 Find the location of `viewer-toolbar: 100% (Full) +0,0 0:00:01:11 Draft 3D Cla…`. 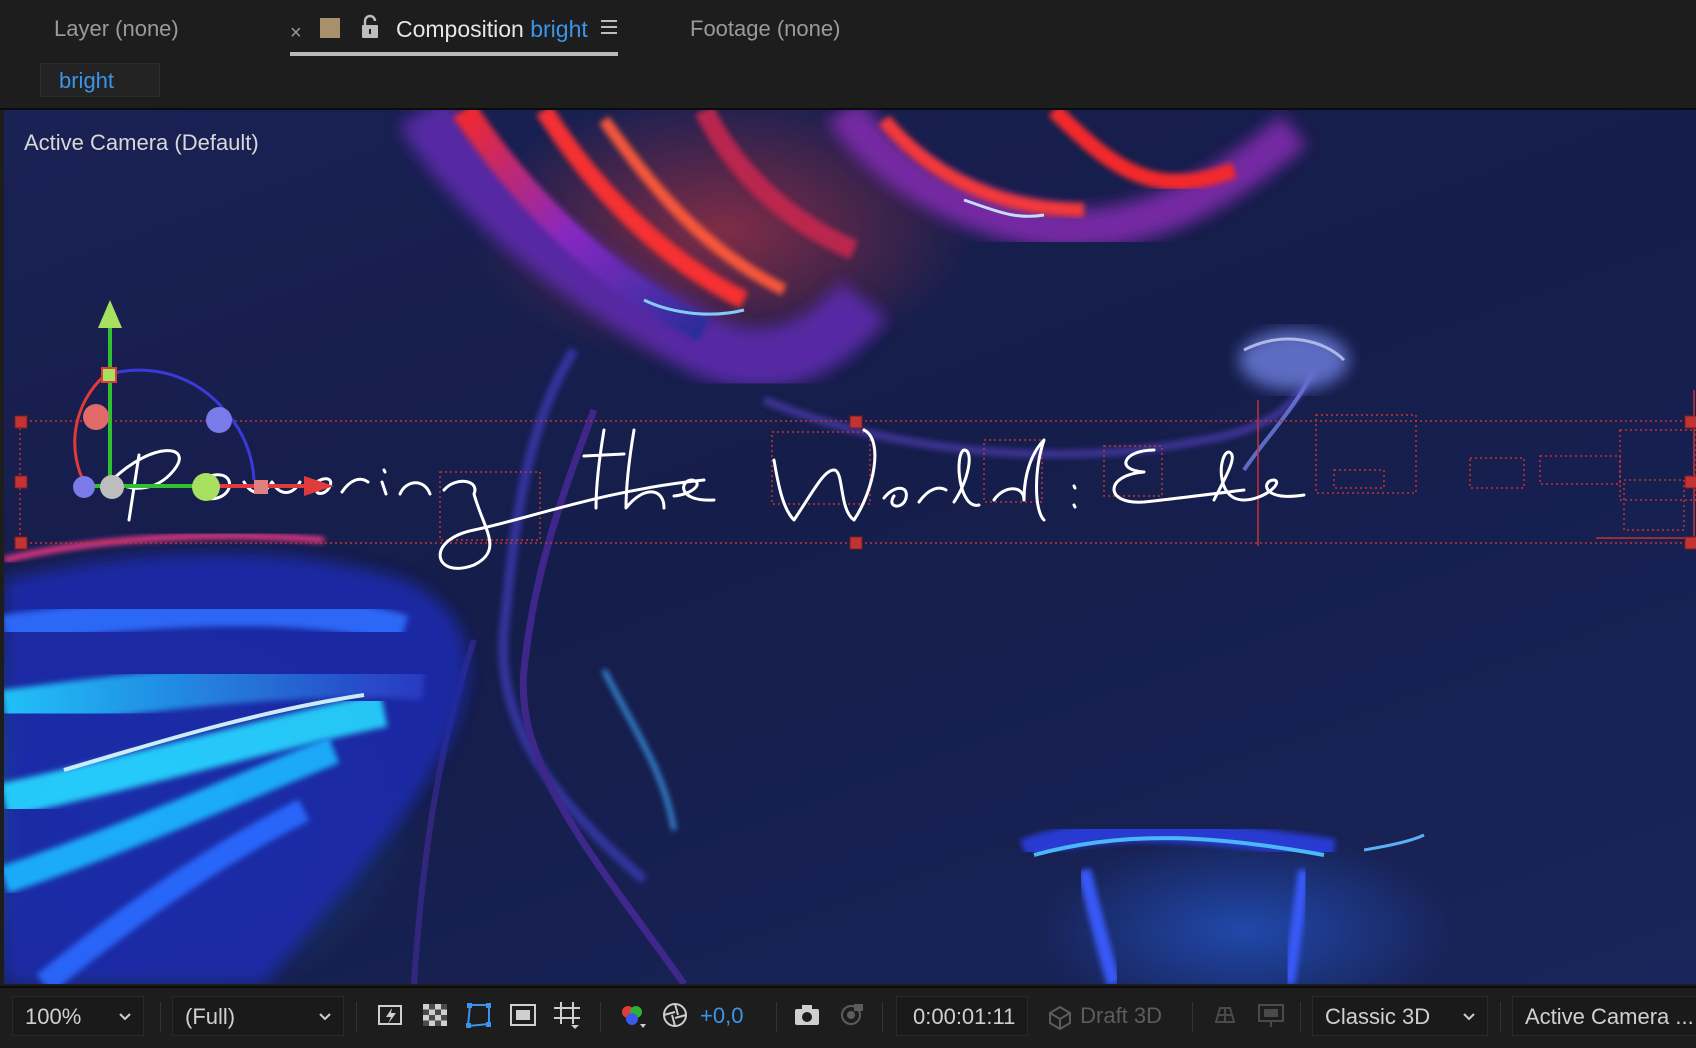

viewer-toolbar: 100% (Full) +0,0 0:00:01:11 Draft 3D Cla… is located at coordinates (848, 1017).